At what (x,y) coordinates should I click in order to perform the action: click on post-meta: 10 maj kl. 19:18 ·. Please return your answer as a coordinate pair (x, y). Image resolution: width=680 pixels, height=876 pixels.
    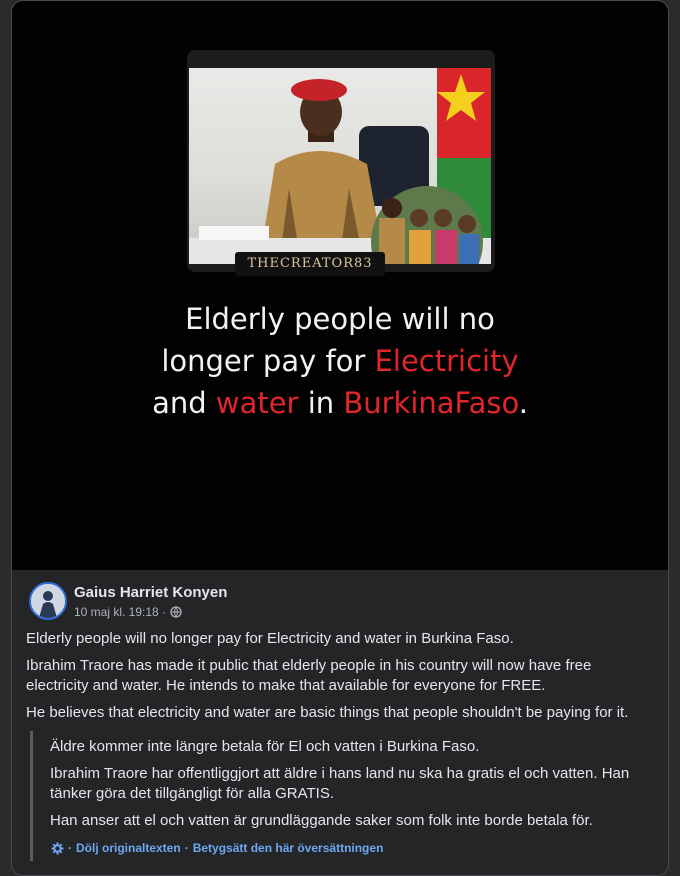
    Looking at the image, I should click on (128, 612).